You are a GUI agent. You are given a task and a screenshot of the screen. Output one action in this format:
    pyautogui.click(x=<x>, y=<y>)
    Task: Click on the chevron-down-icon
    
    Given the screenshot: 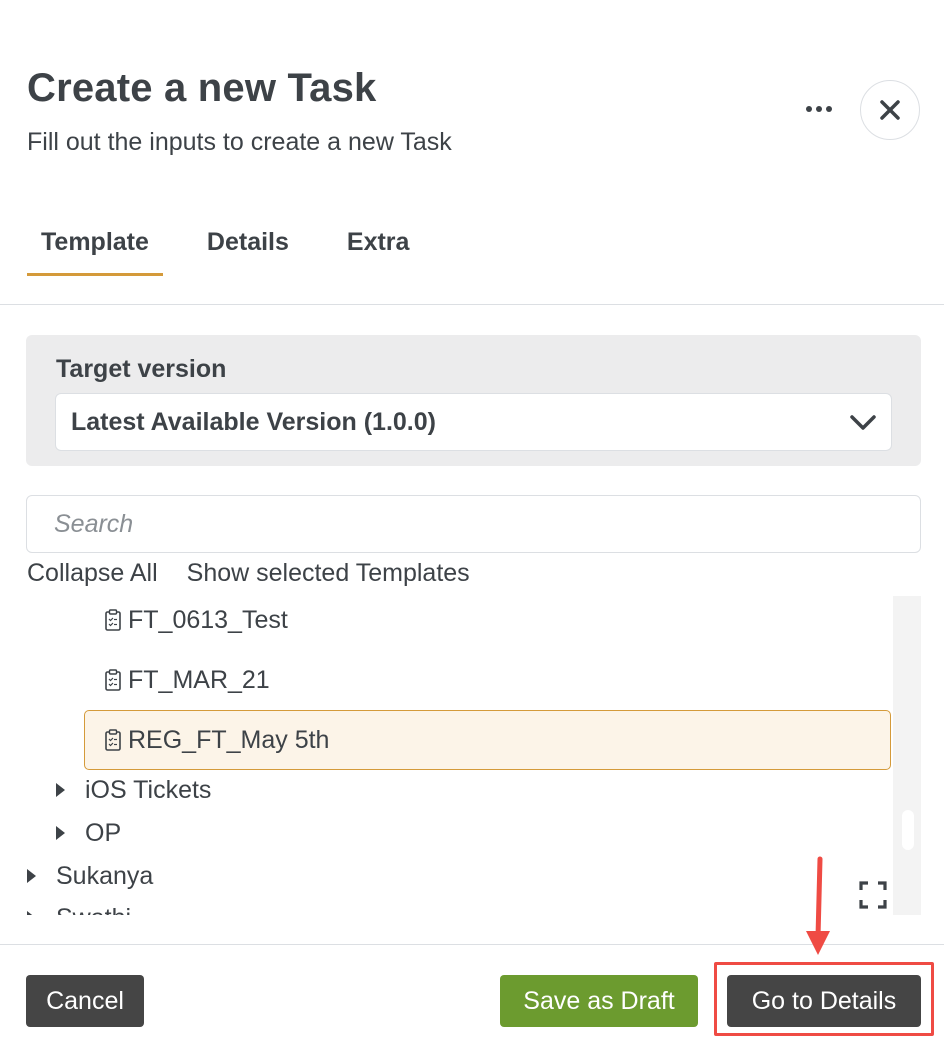 What is the action you would take?
    pyautogui.click(x=863, y=422)
    